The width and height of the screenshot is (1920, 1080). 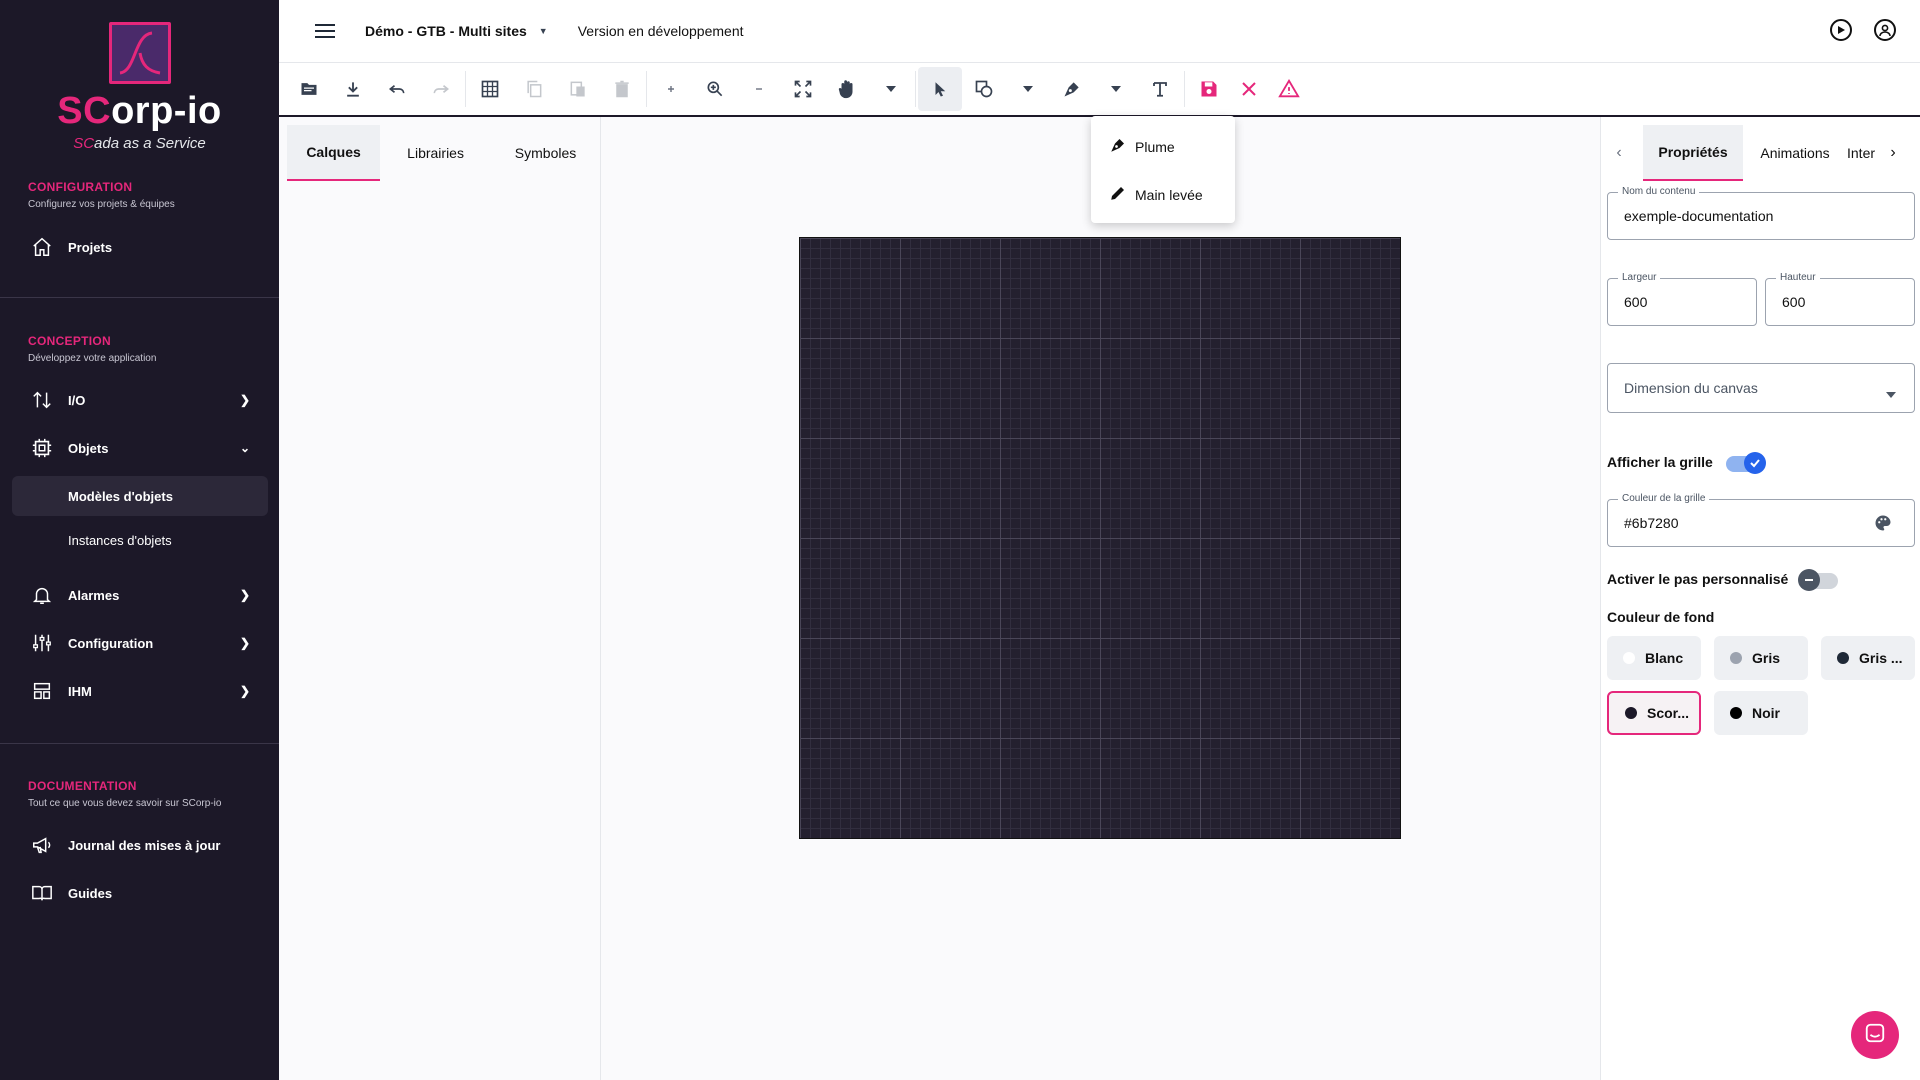 What do you see at coordinates (847, 89) in the screenshot?
I see `hand-pan-icon` at bounding box center [847, 89].